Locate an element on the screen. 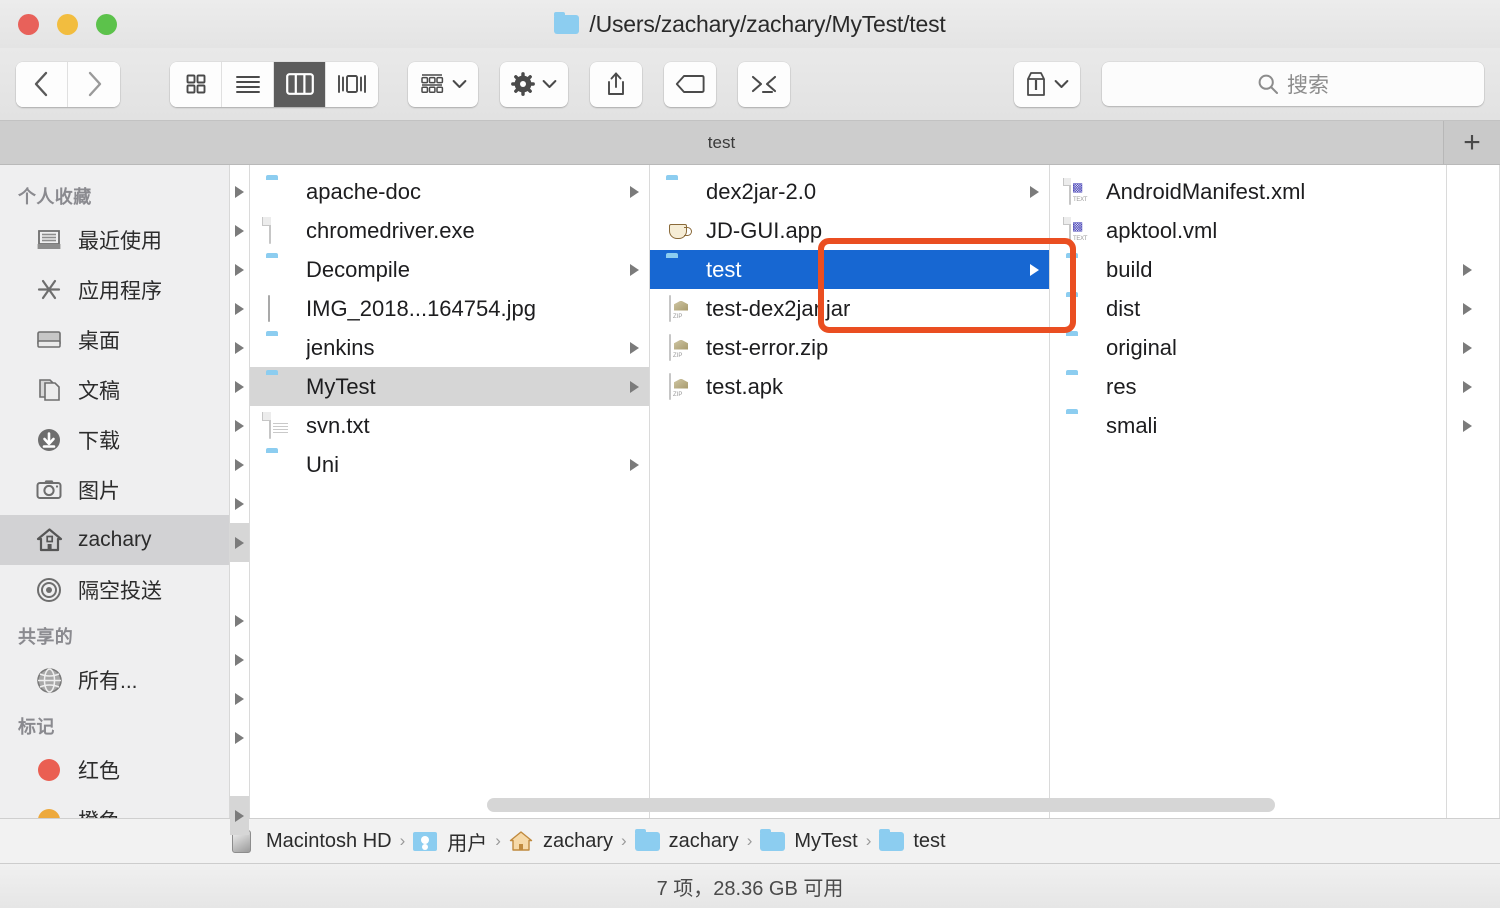 The height and width of the screenshot is (908, 1500). list-view-button is located at coordinates (248, 84).